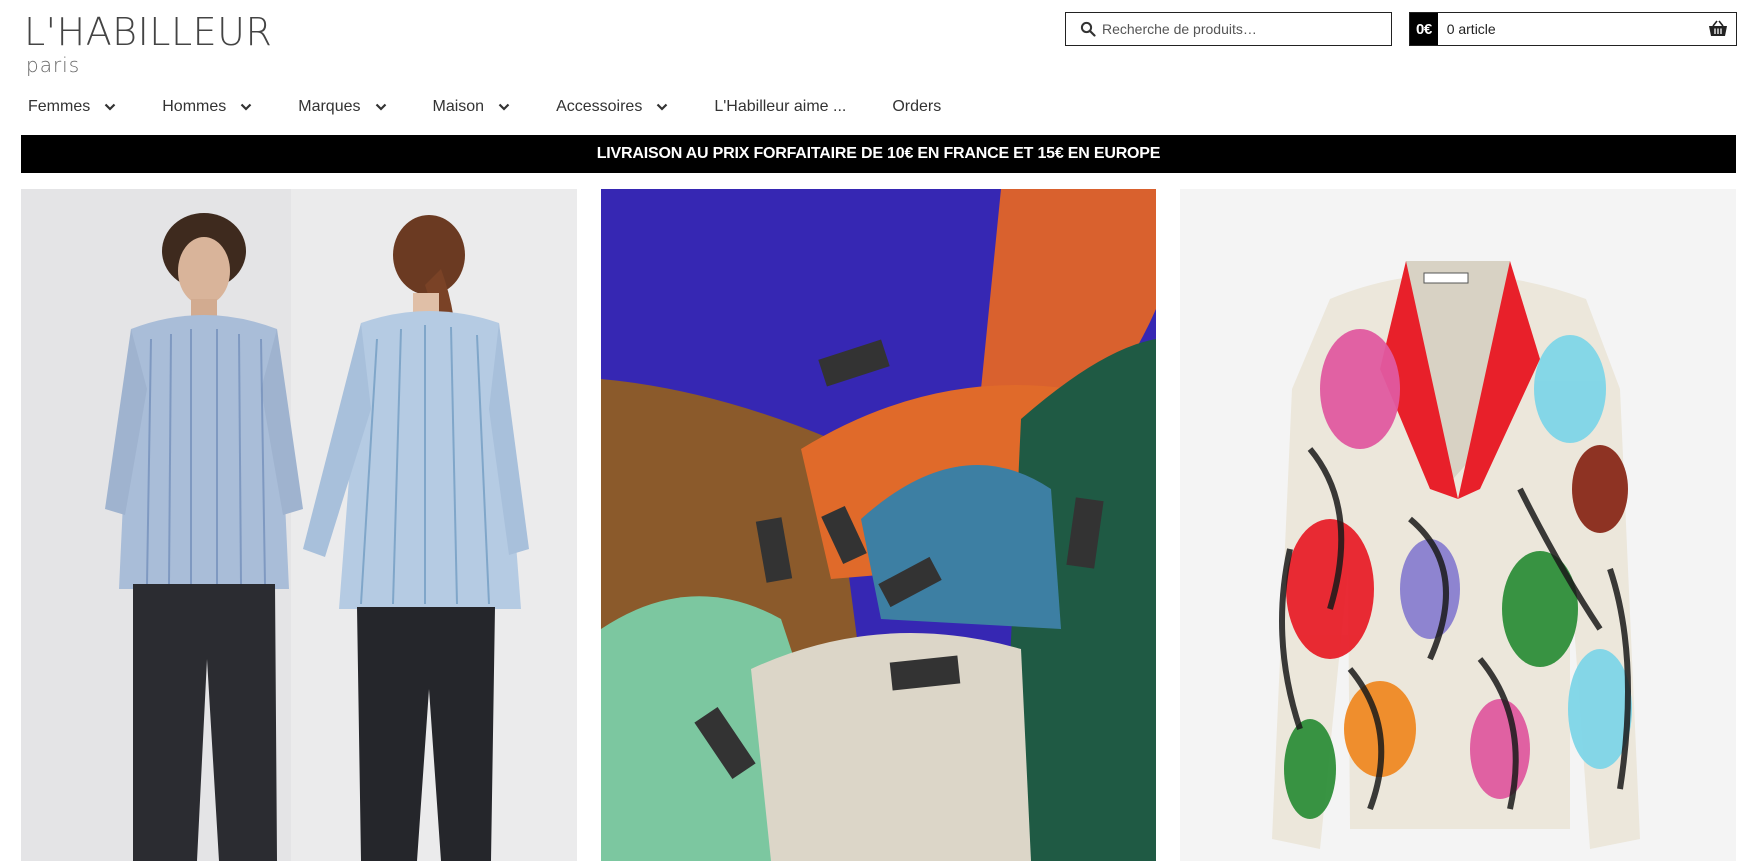 Image resolution: width=1758 pixels, height=861 pixels. What do you see at coordinates (59, 106) in the screenshot?
I see `nav-item-label: Femmes` at bounding box center [59, 106].